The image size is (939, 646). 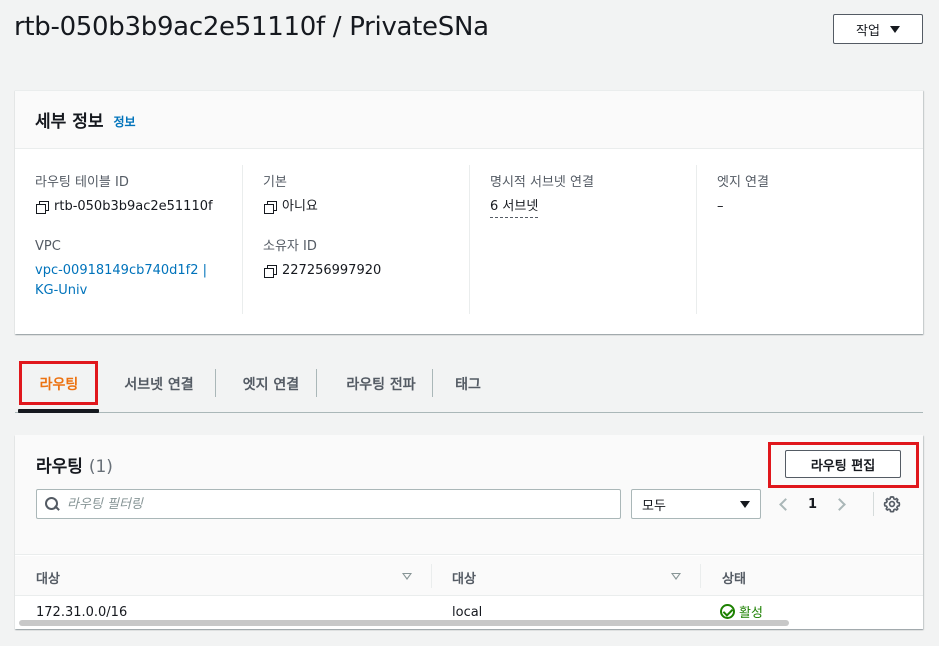 I want to click on route-filter, so click(x=328, y=504).